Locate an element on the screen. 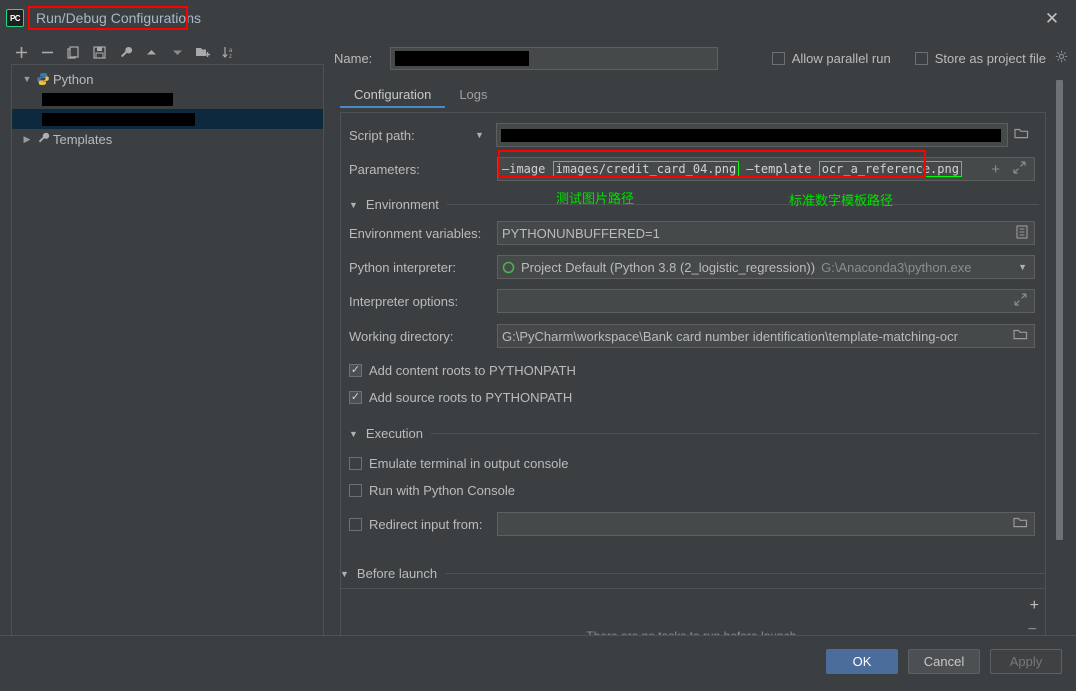 Image resolution: width=1076 pixels, height=691 pixels. tree-node-python: ▼ Python is located at coordinates (167, 79).